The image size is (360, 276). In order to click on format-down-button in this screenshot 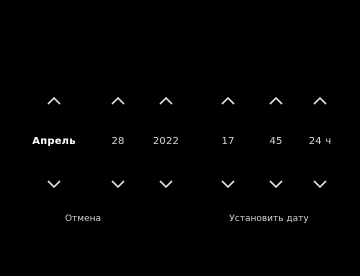, I will do `click(320, 184)`.